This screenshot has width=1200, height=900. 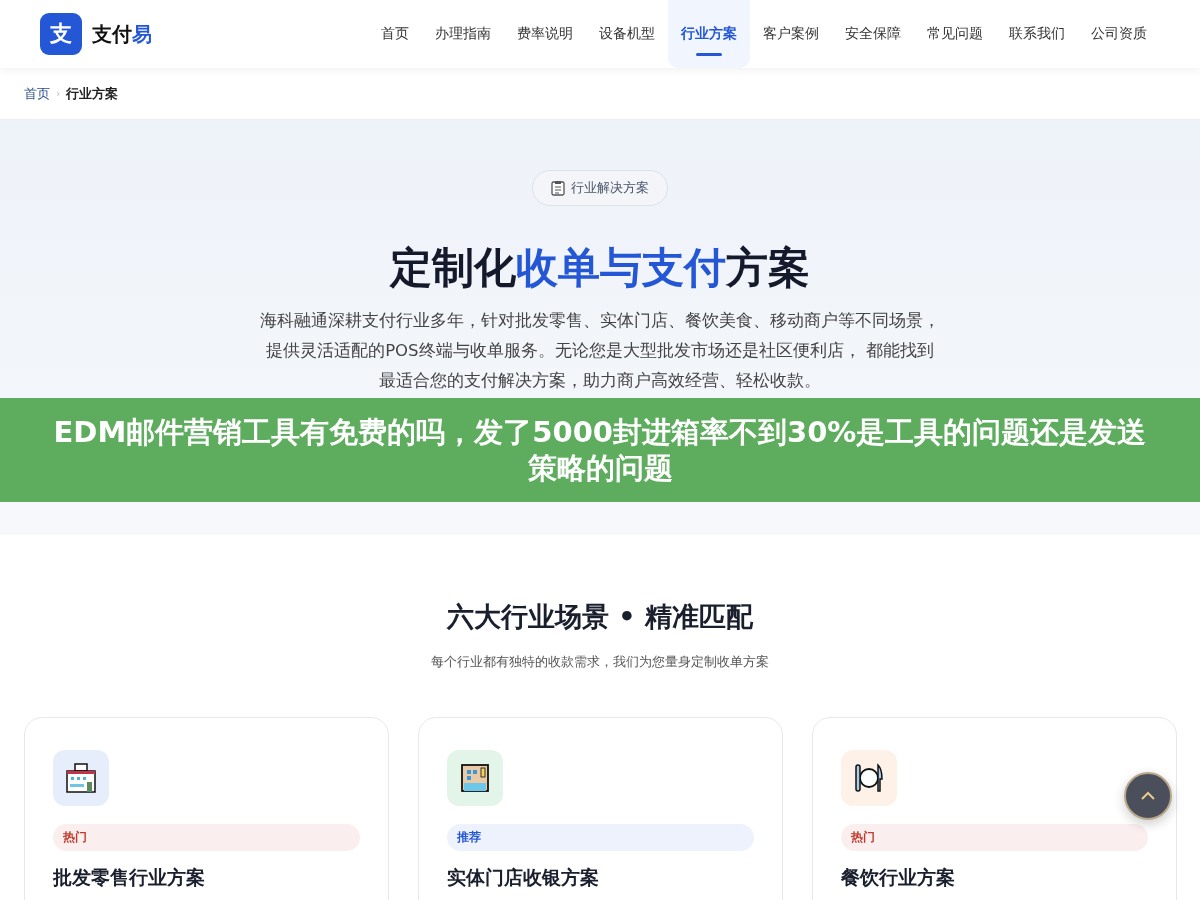 What do you see at coordinates (610, 188) in the screenshot?
I see `pill-label: 行业解决方案` at bounding box center [610, 188].